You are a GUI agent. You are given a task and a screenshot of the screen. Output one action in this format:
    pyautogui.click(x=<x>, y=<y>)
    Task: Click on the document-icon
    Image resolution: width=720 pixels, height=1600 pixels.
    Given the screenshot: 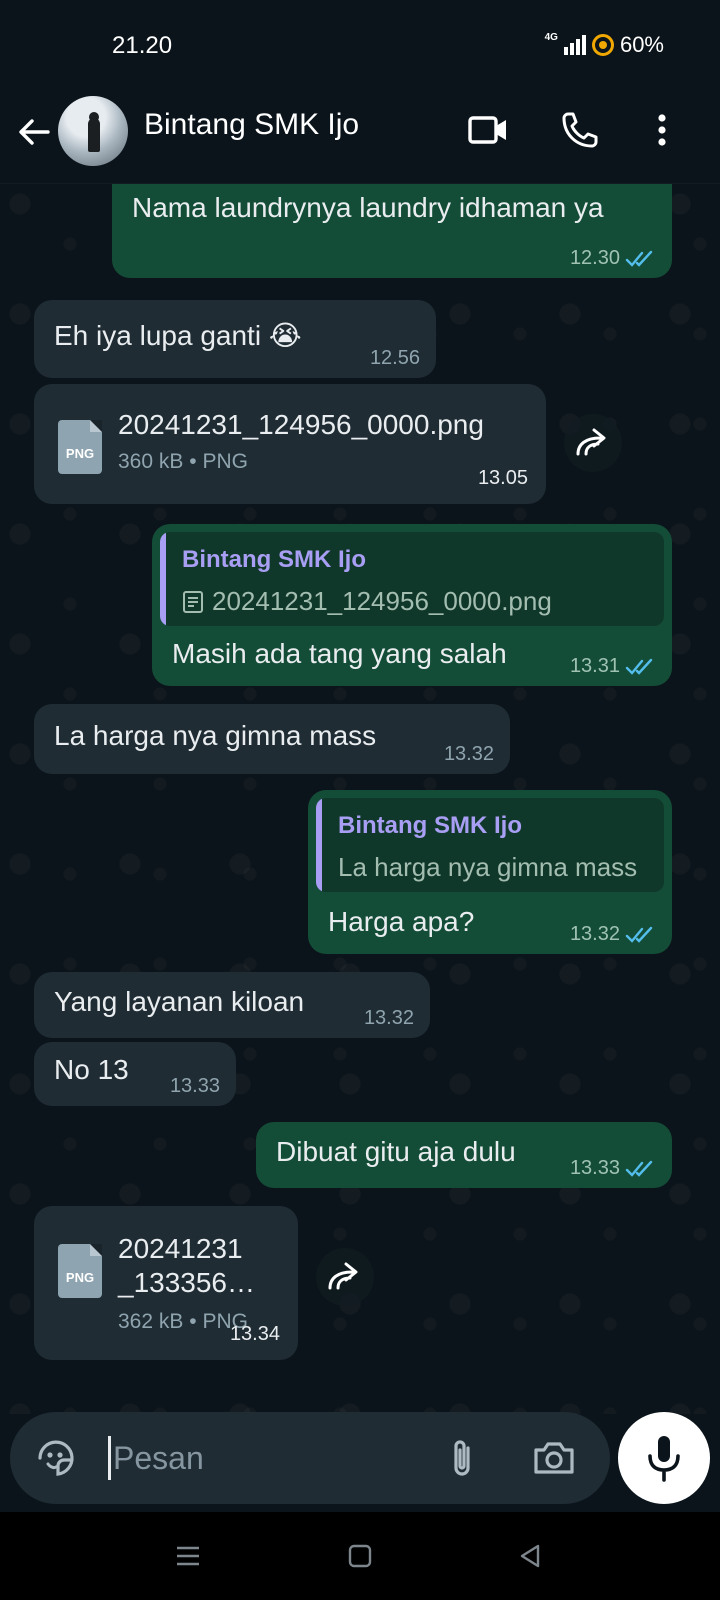 What is the action you would take?
    pyautogui.click(x=193, y=601)
    